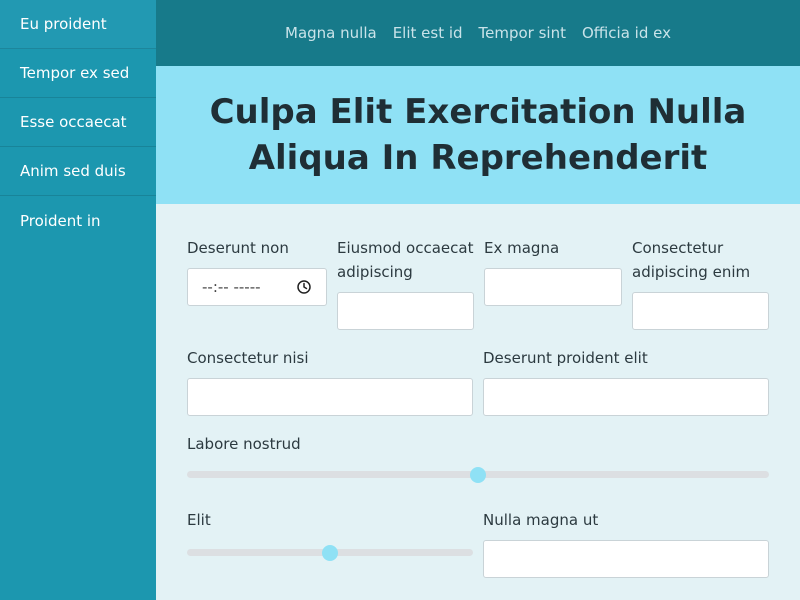  What do you see at coordinates (331, 33) in the screenshot?
I see `nav-link-magna-nulla: Magna nulla` at bounding box center [331, 33].